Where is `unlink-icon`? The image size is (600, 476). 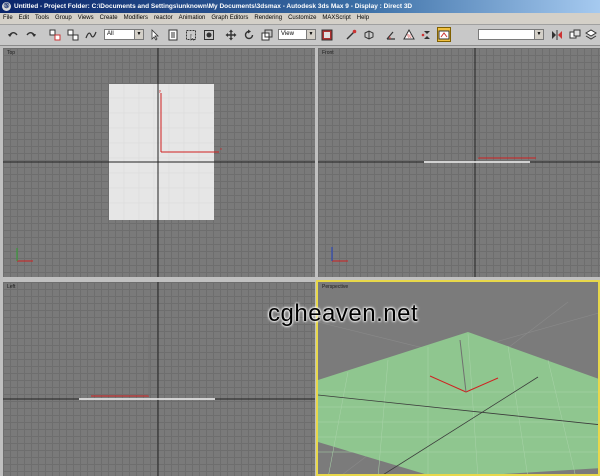
unlink-icon is located at coordinates (73, 34).